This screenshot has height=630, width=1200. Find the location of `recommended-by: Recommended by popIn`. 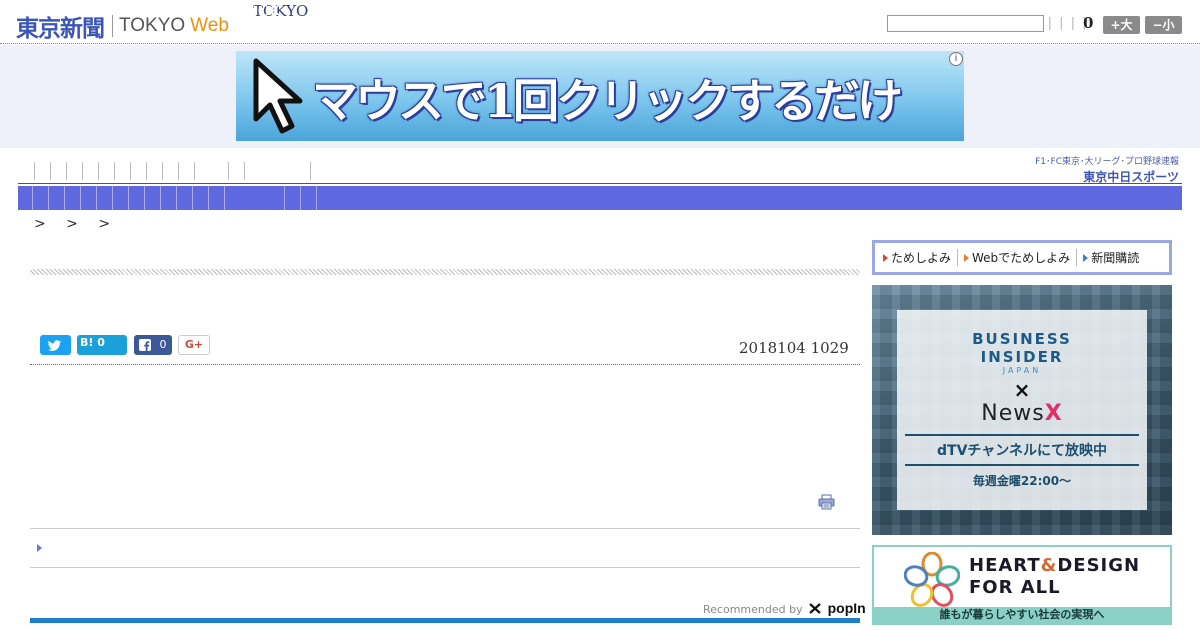

recommended-by: Recommended by popIn is located at coordinates (784, 608).